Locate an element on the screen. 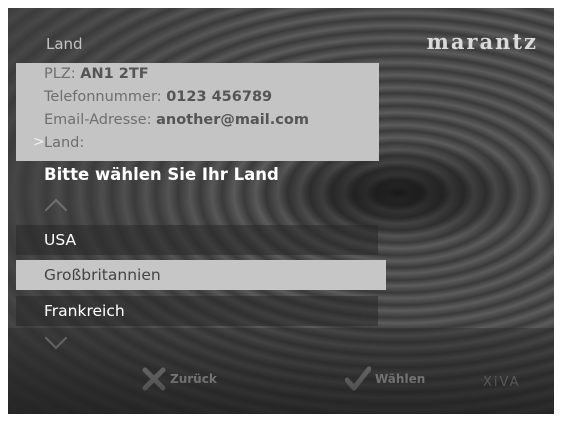  x-icon is located at coordinates (154, 379).